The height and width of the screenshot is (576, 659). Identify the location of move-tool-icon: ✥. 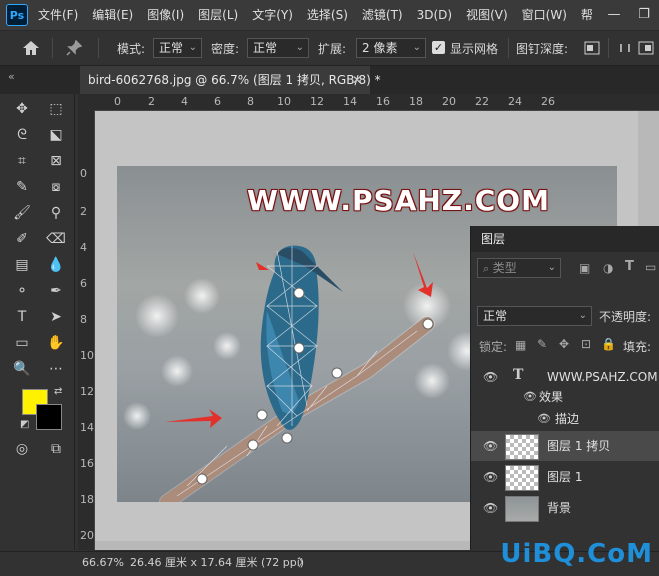
(22, 109).